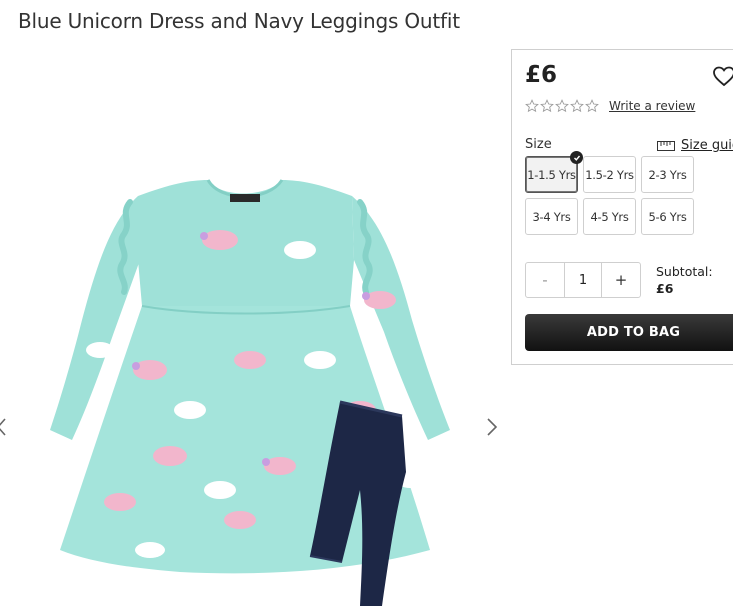  Describe the element at coordinates (5, 427) in the screenshot. I see `chevron-left-icon` at that location.